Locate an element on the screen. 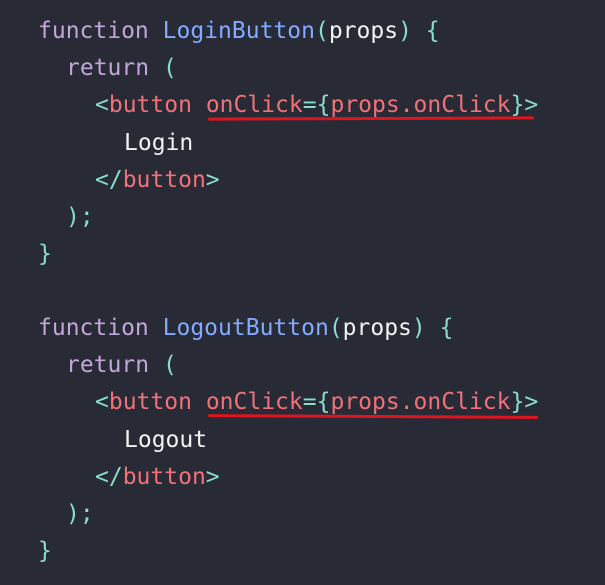 Image resolution: width=605 pixels, height=585 pixels. login-function-signature: function LoginButton(props) { is located at coordinates (220, 31).